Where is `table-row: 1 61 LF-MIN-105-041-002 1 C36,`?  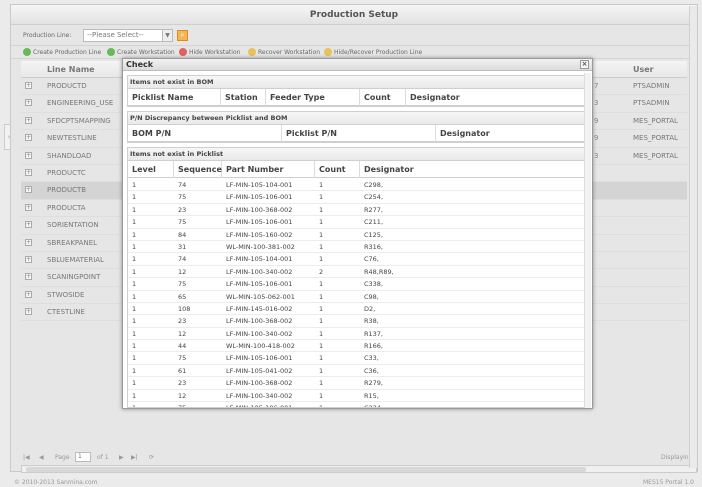 table-row: 1 61 LF-MIN-105-041-002 1 C36, is located at coordinates (357, 371).